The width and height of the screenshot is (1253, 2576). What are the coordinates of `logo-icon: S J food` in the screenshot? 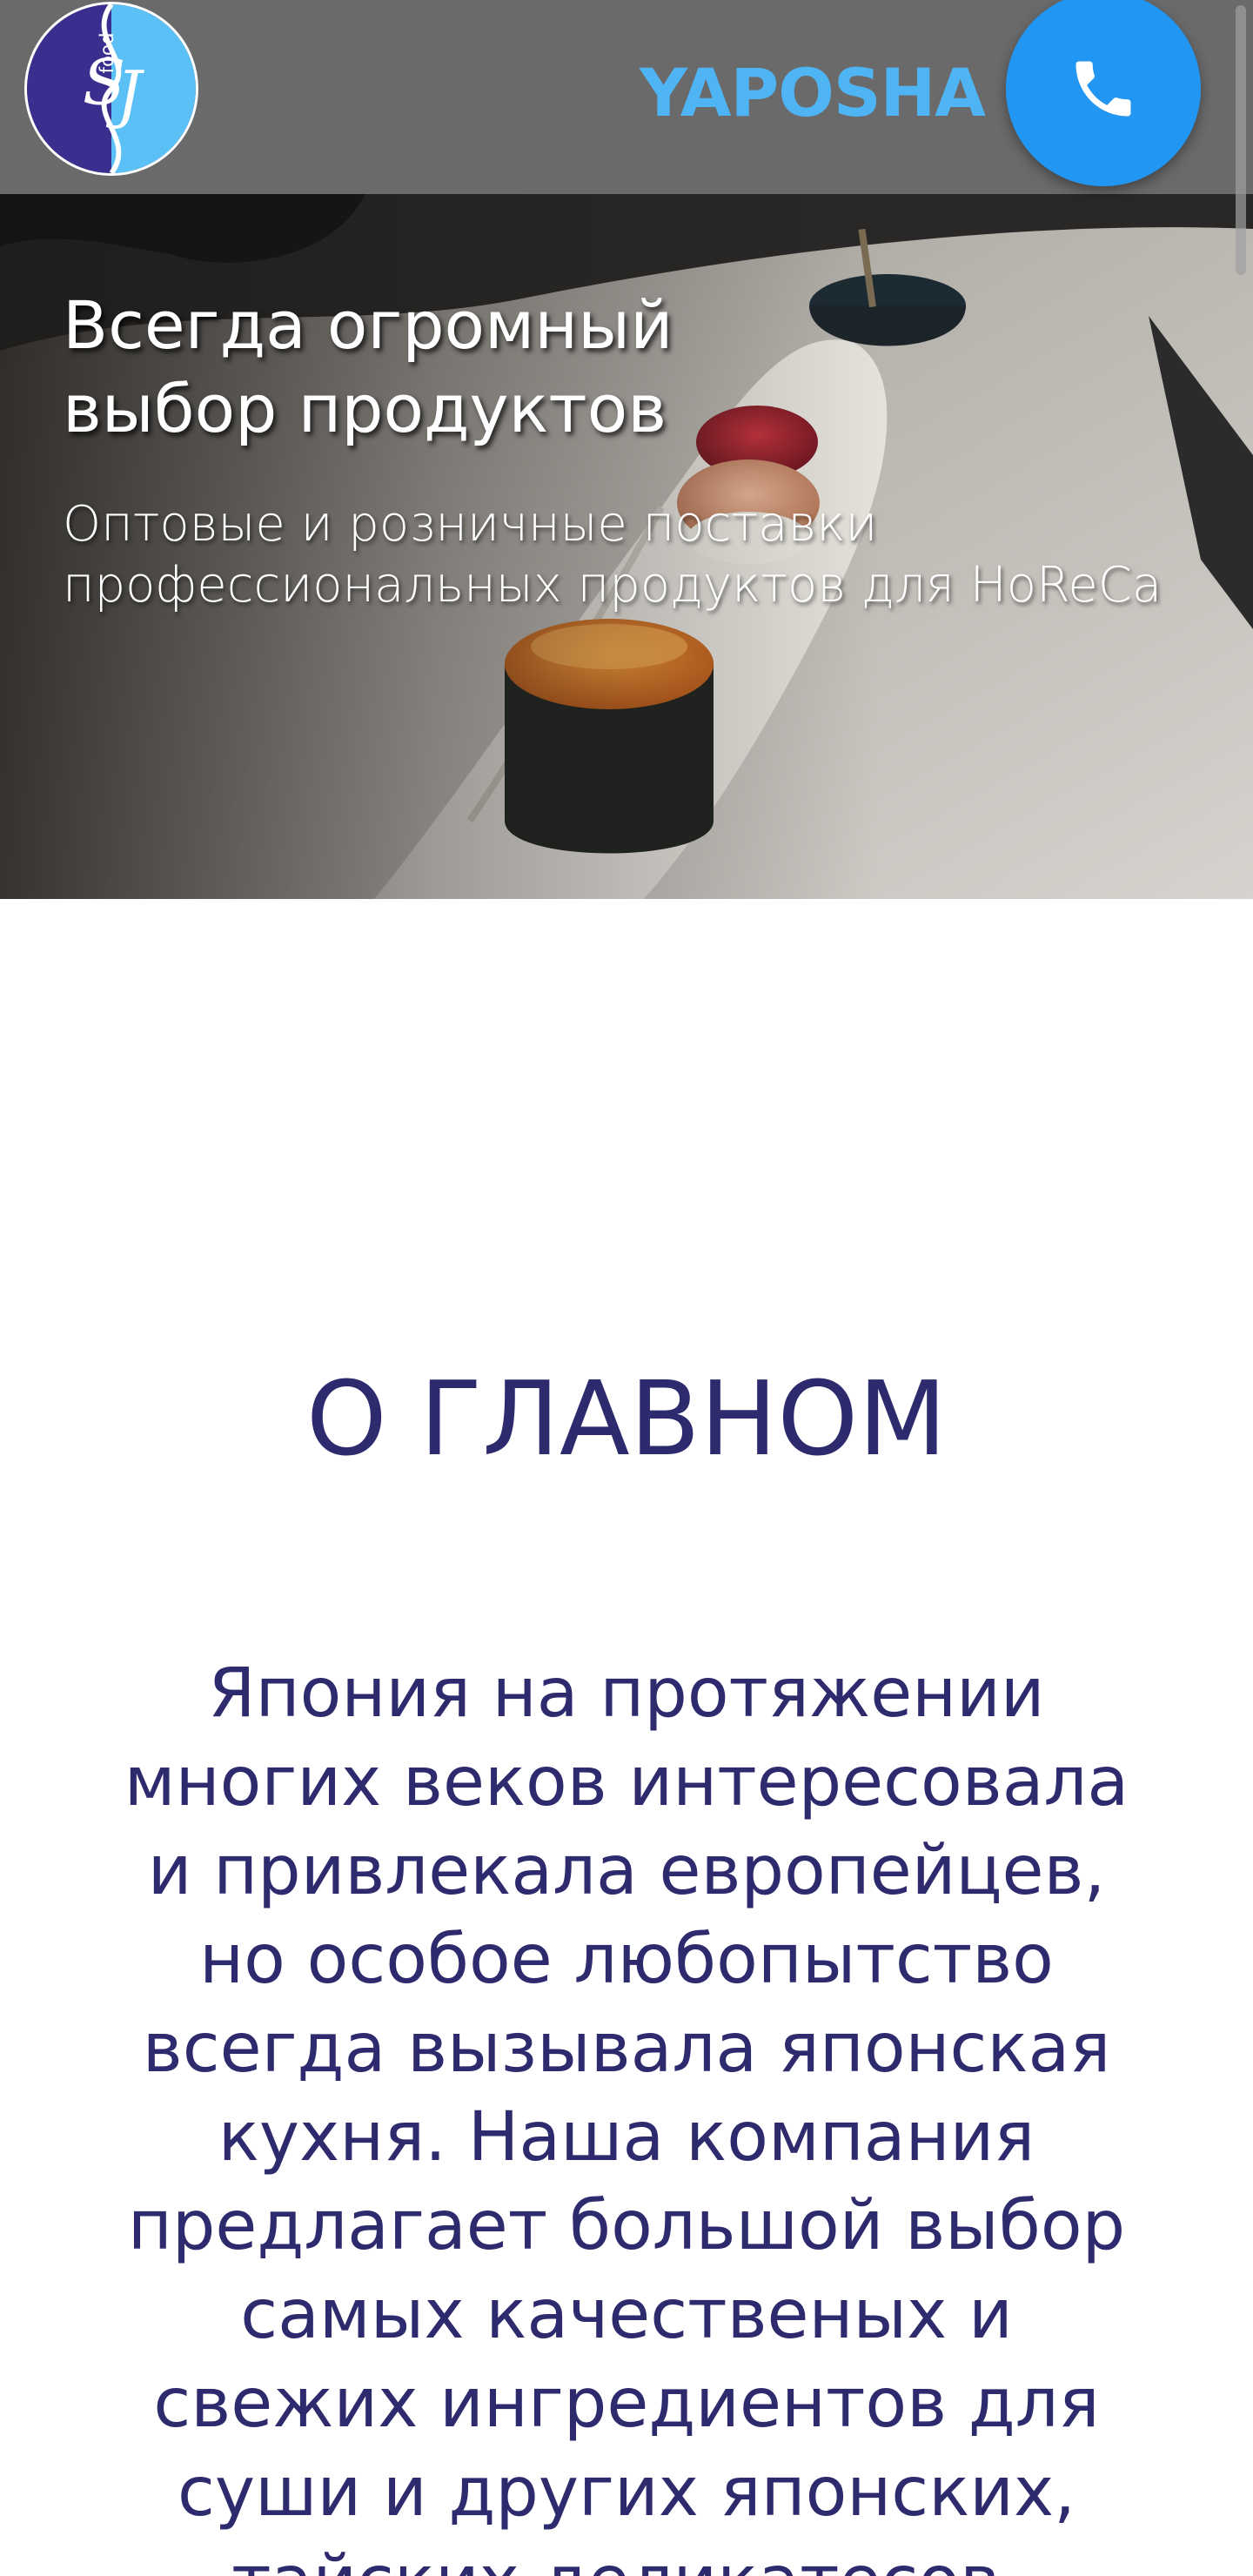 It's located at (111, 89).